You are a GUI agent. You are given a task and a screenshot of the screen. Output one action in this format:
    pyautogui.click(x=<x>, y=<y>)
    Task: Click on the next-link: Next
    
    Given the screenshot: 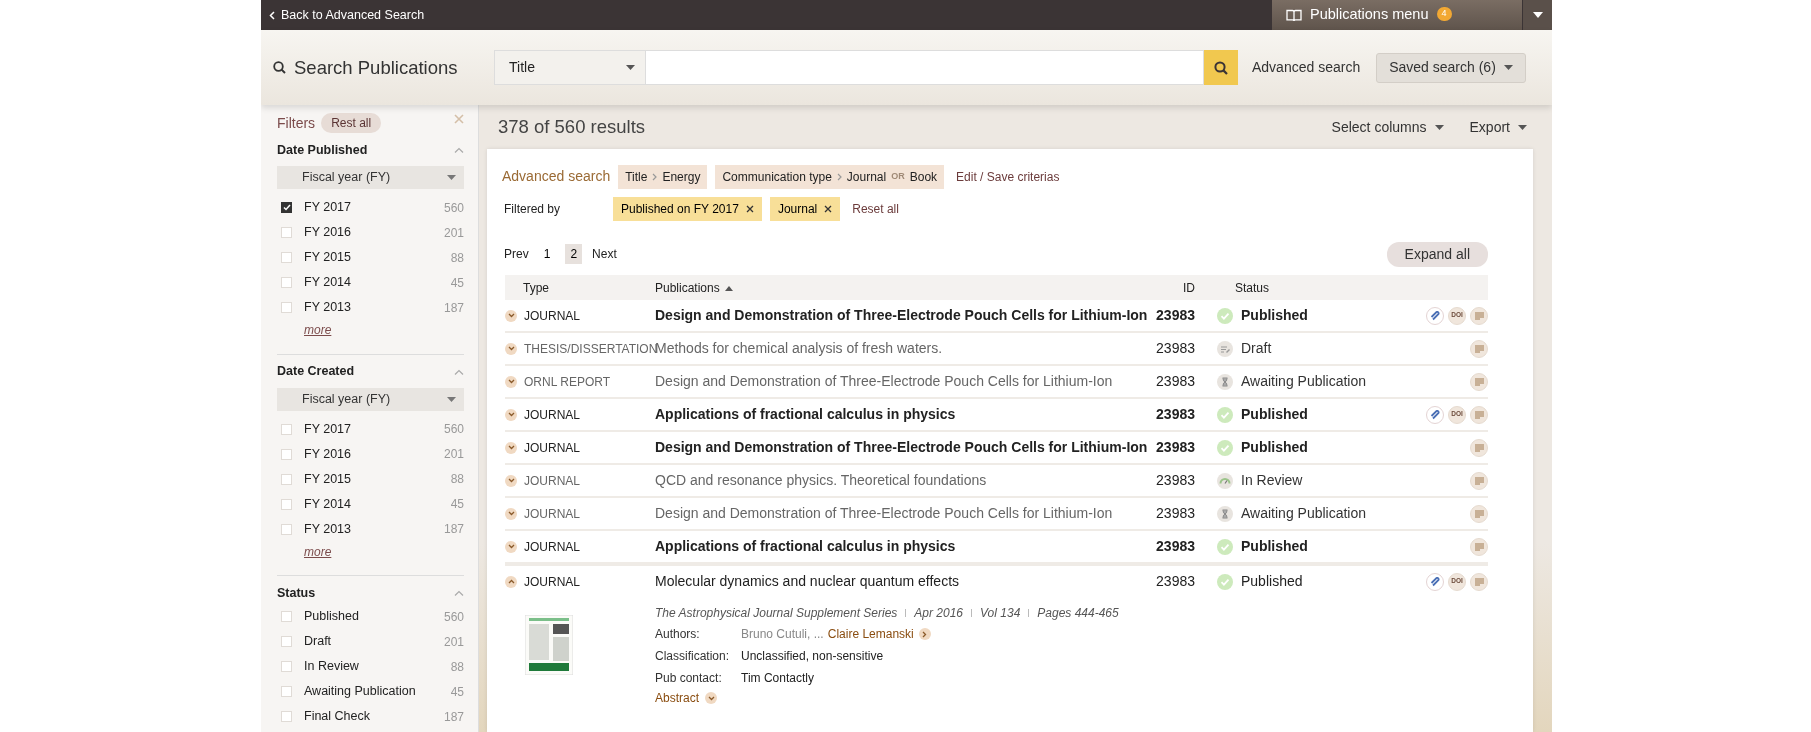 What is the action you would take?
    pyautogui.click(x=604, y=254)
    